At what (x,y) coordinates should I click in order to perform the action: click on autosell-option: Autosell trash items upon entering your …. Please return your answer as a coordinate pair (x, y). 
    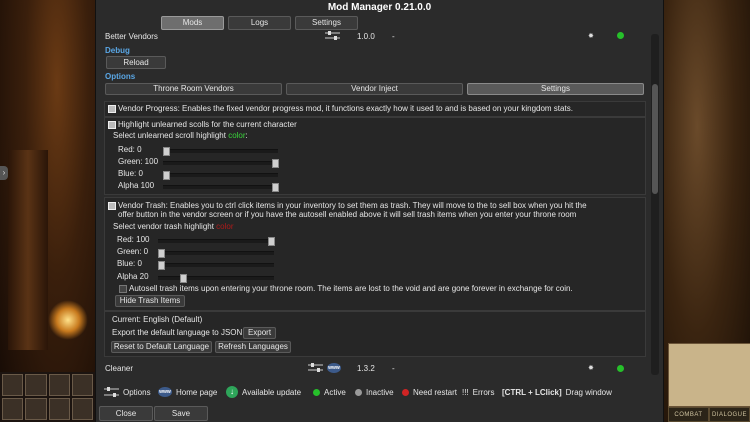
    Looking at the image, I should click on (346, 288).